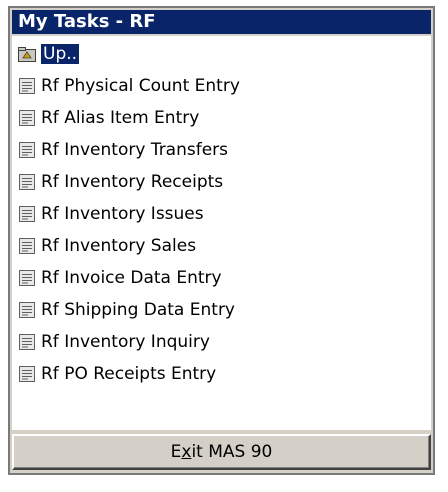 This screenshot has height=492, width=448. What do you see at coordinates (132, 182) in the screenshot?
I see `list-item-label: Rf Inventory Receipts` at bounding box center [132, 182].